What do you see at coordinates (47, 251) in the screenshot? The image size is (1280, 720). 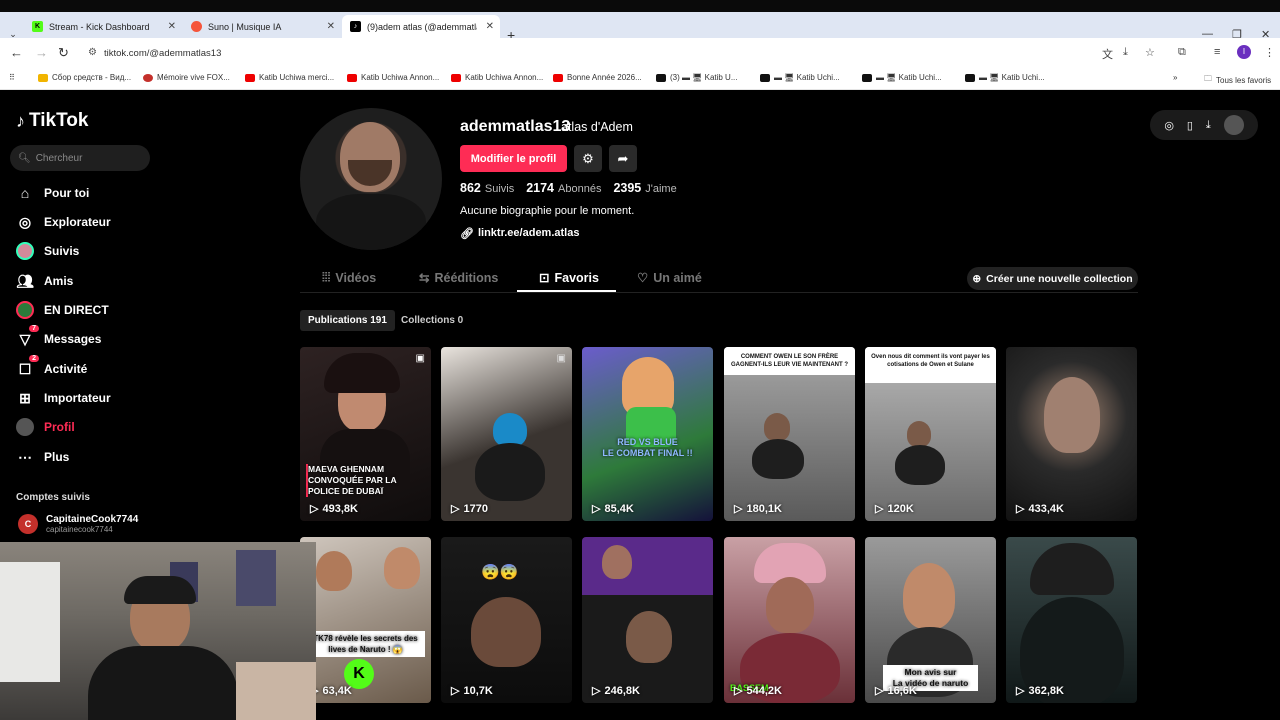 I see `nav-suivis: Suivis` at bounding box center [47, 251].